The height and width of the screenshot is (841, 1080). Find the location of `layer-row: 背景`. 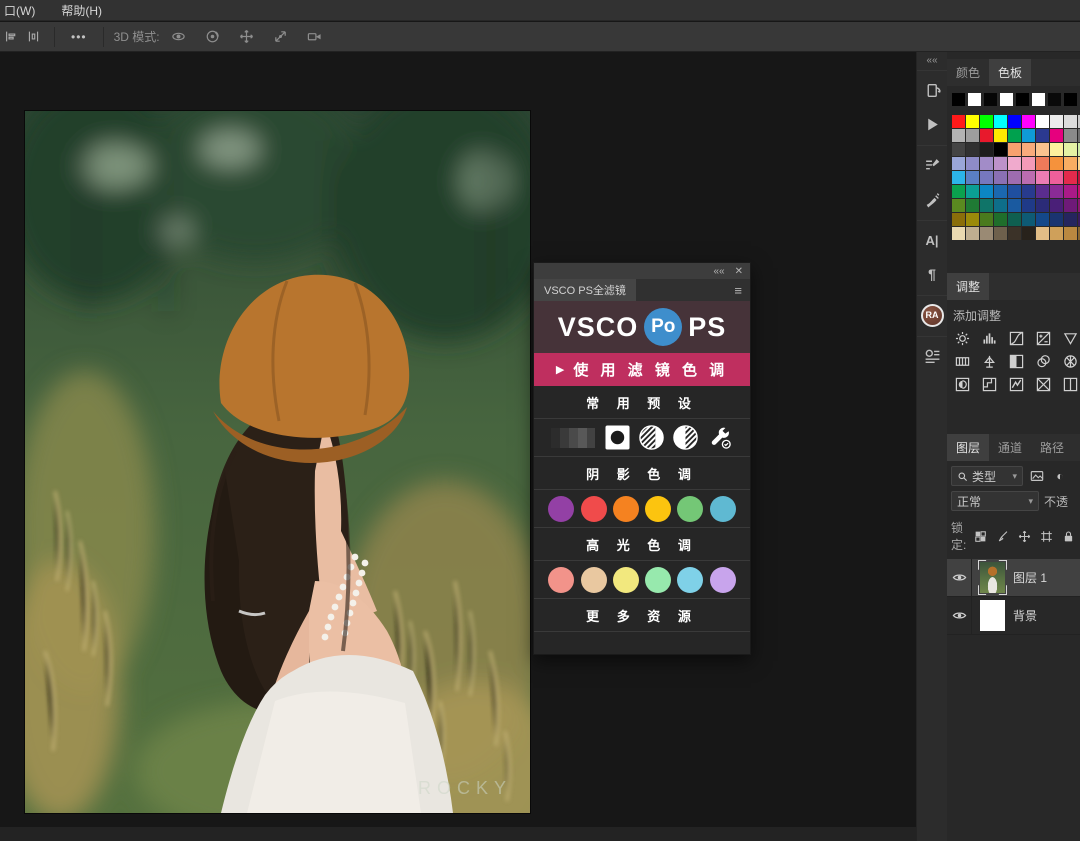

layer-row: 背景 is located at coordinates (1013, 616).